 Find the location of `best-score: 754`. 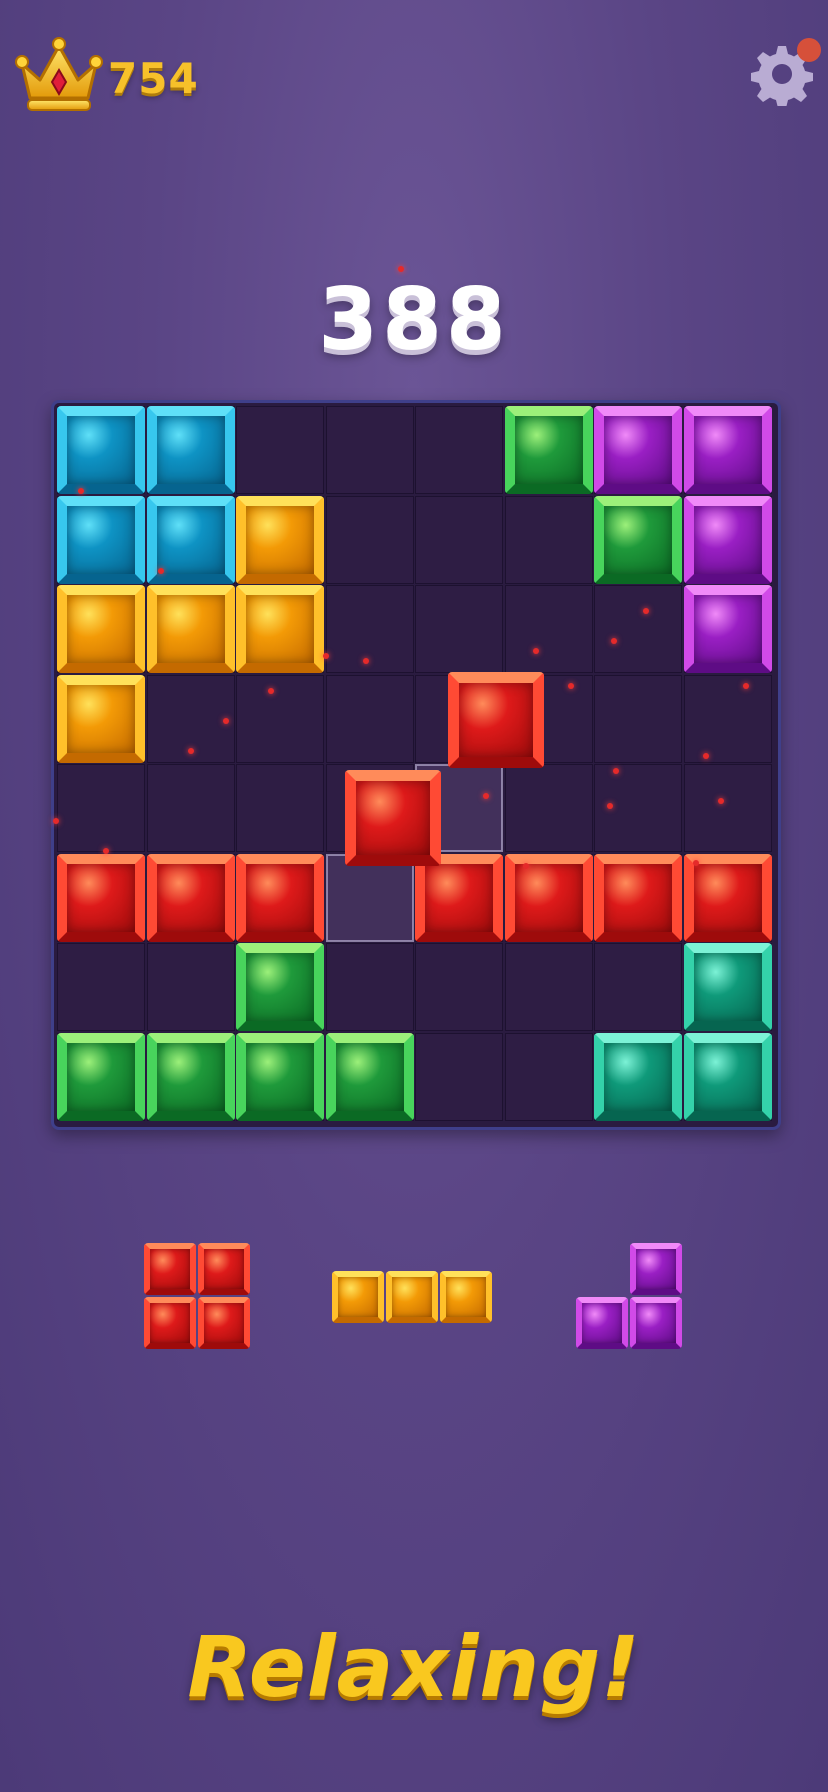

best-score: 754 is located at coordinates (153, 78).